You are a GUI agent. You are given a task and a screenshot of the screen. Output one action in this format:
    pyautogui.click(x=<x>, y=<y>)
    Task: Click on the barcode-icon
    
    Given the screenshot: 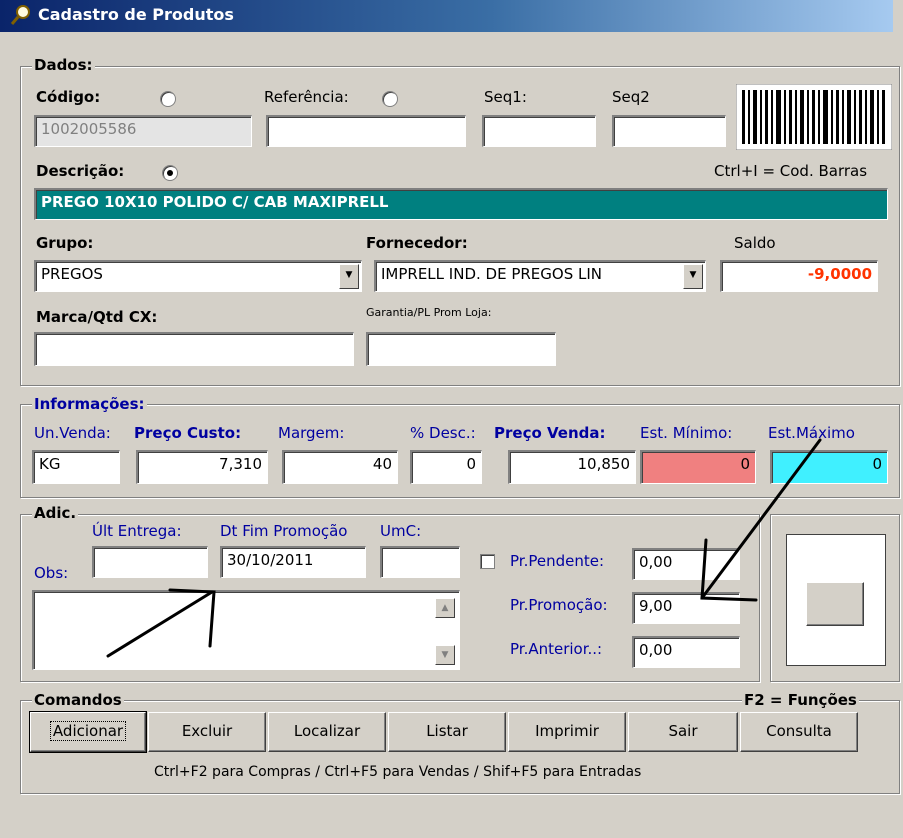 What is the action you would take?
    pyautogui.click(x=814, y=117)
    